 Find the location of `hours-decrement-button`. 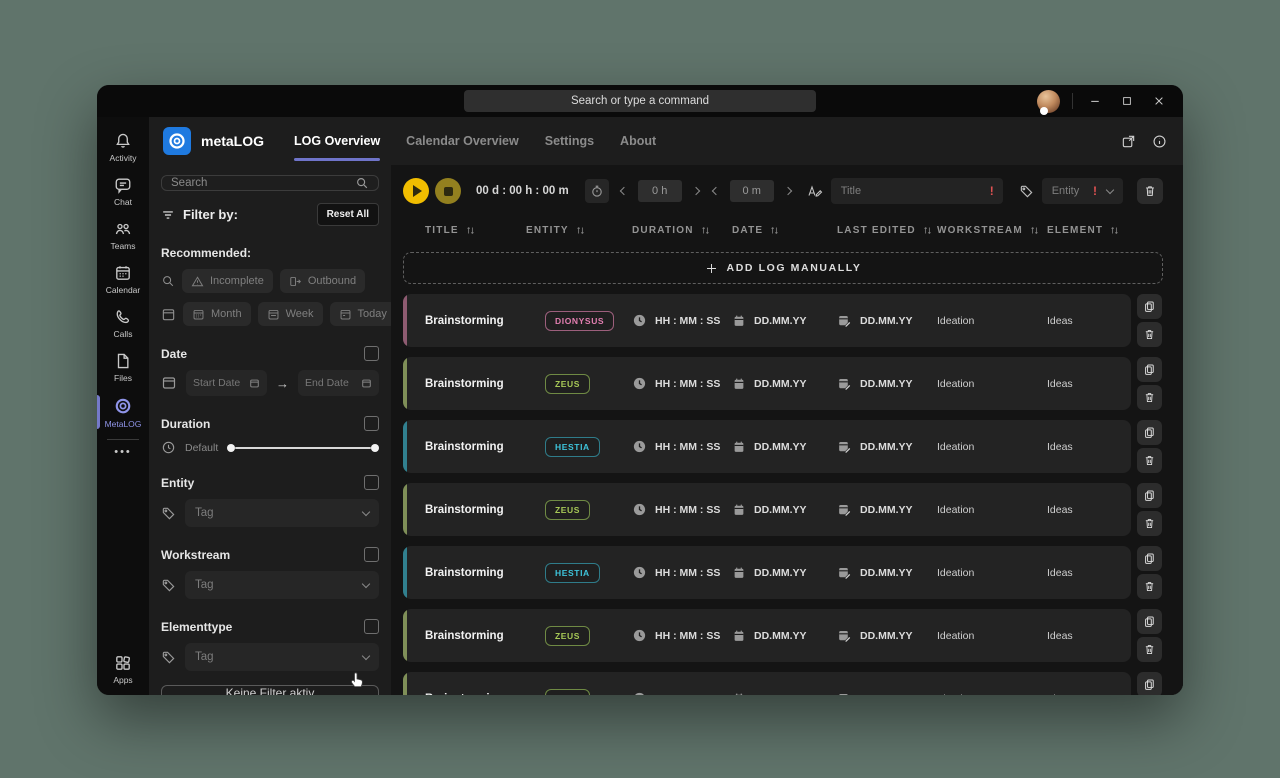

hours-decrement-button is located at coordinates (624, 191).